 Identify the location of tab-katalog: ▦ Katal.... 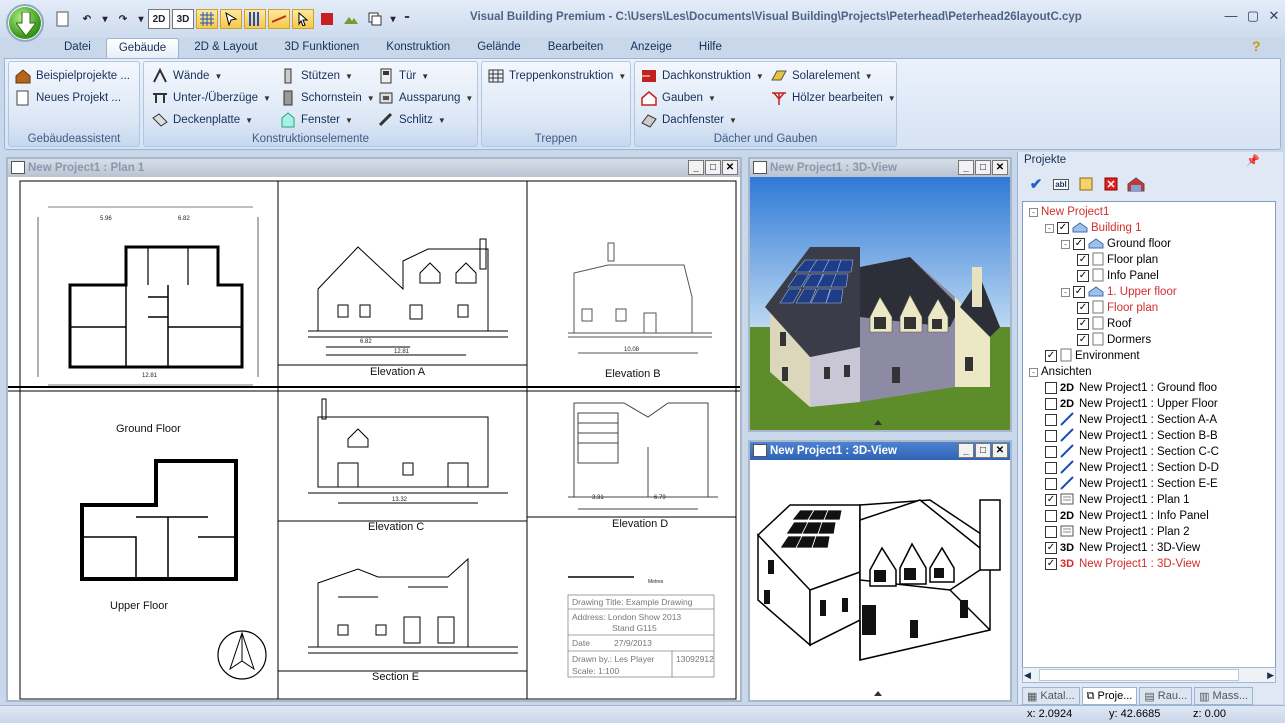
(1051, 696).